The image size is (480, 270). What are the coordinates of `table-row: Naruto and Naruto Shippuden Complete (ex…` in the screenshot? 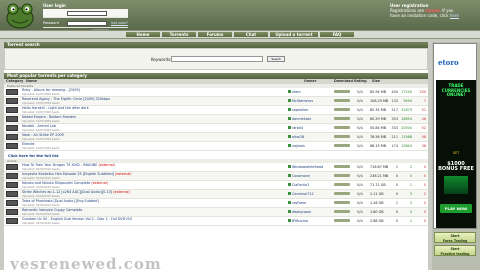 It's located at (216, 185).